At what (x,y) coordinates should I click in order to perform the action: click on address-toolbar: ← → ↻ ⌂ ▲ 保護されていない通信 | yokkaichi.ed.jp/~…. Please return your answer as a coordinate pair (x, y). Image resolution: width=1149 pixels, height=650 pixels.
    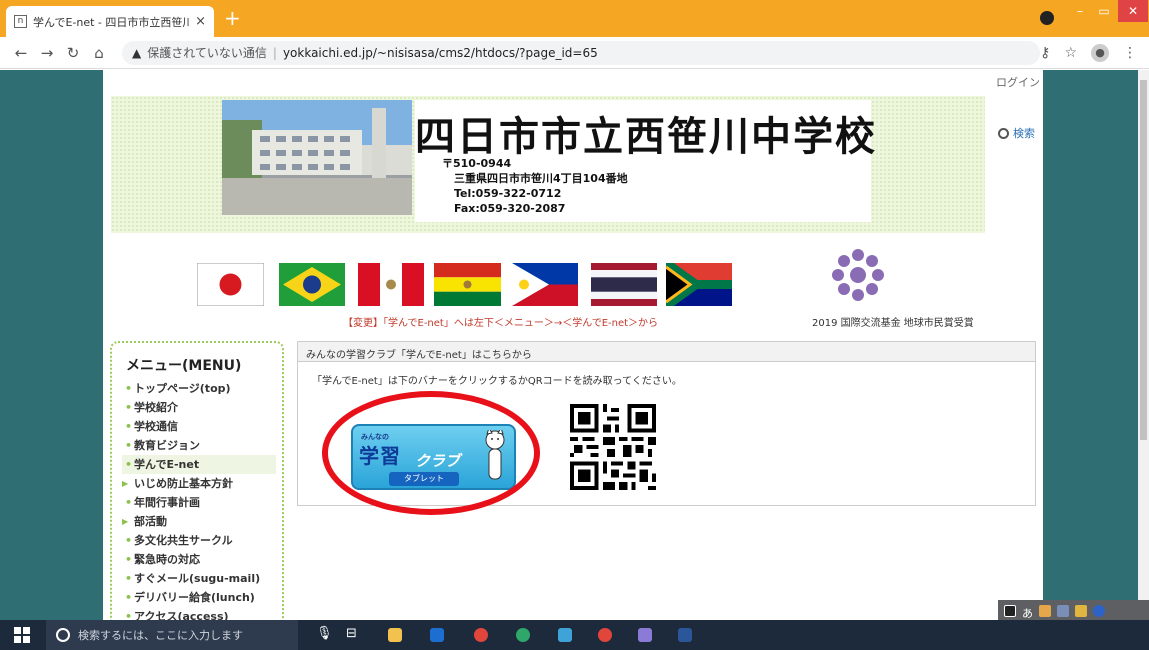
    Looking at the image, I should click on (574, 53).